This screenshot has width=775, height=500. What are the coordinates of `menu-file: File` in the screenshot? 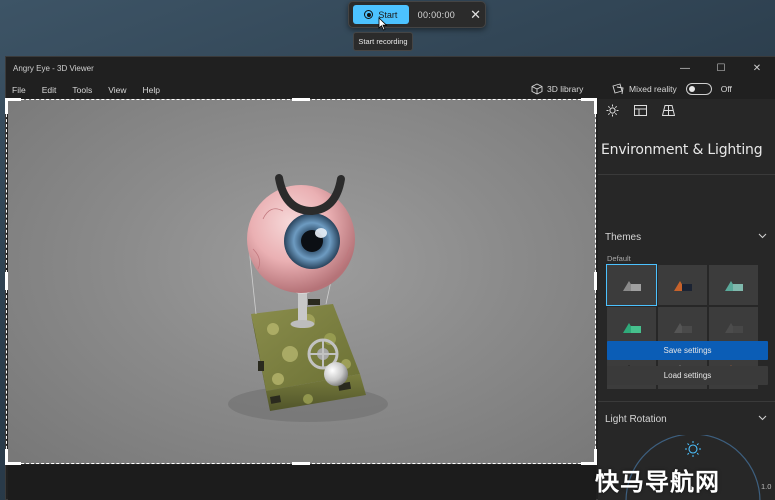 It's located at (19, 90).